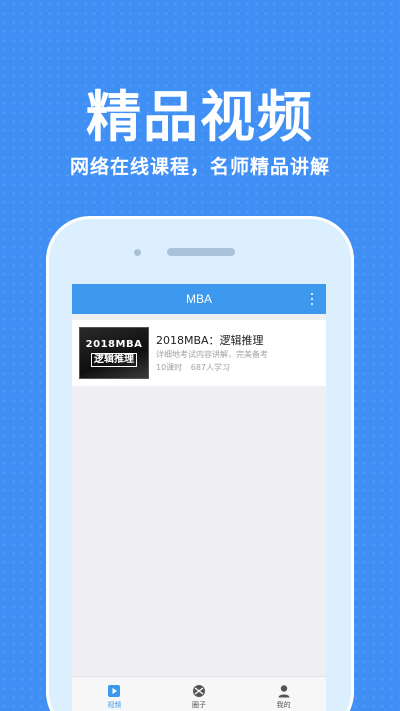 Image resolution: width=400 pixels, height=711 pixels. Describe the element at coordinates (199, 167) in the screenshot. I see `promo-subline: 网络在线课程，名师精品讲解` at that location.